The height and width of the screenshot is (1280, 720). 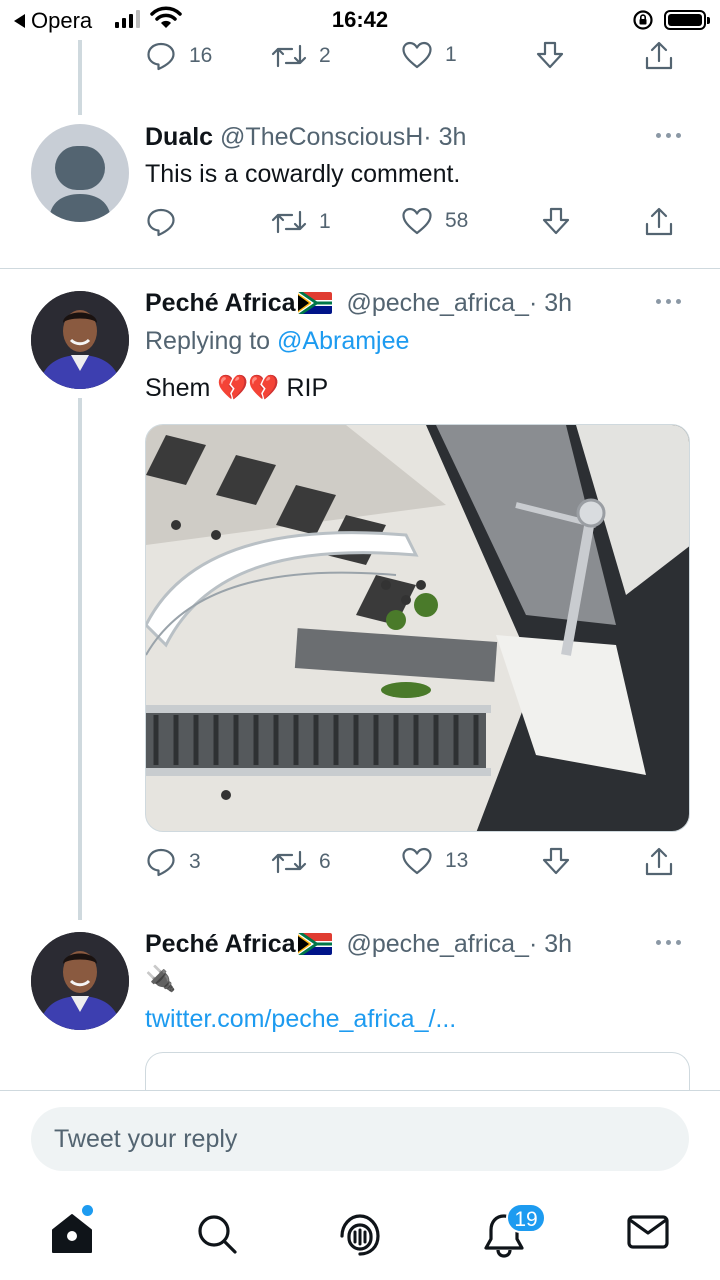 I want to click on like-count: 13, so click(x=457, y=860).